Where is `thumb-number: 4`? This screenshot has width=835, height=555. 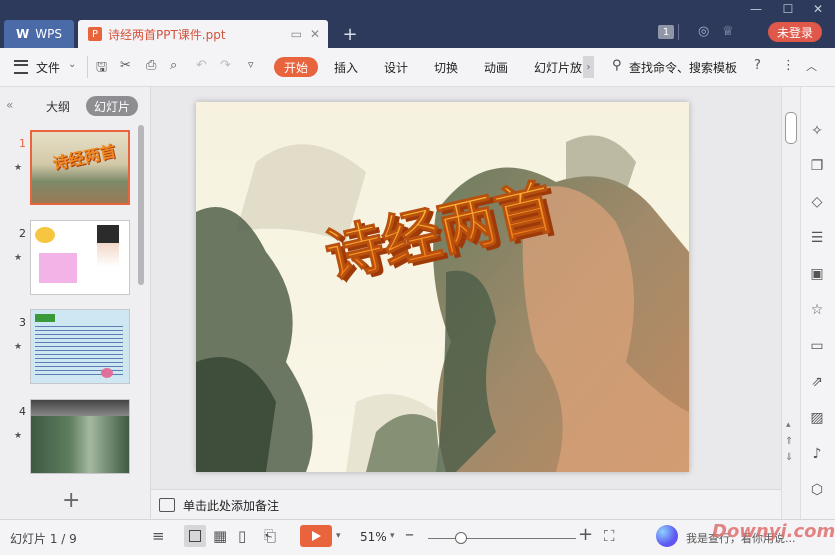 thumb-number: 4 is located at coordinates (22, 411).